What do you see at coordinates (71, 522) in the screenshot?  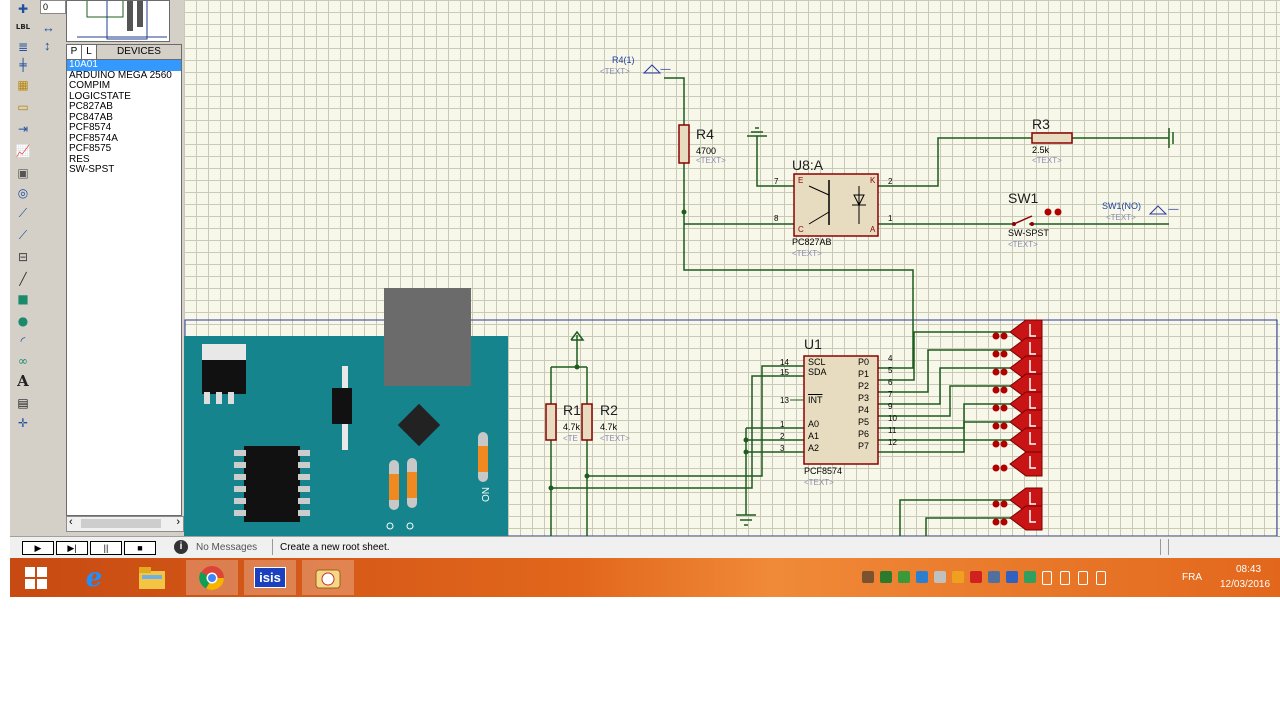 I see `scroll-left-icon: ‹` at bounding box center [71, 522].